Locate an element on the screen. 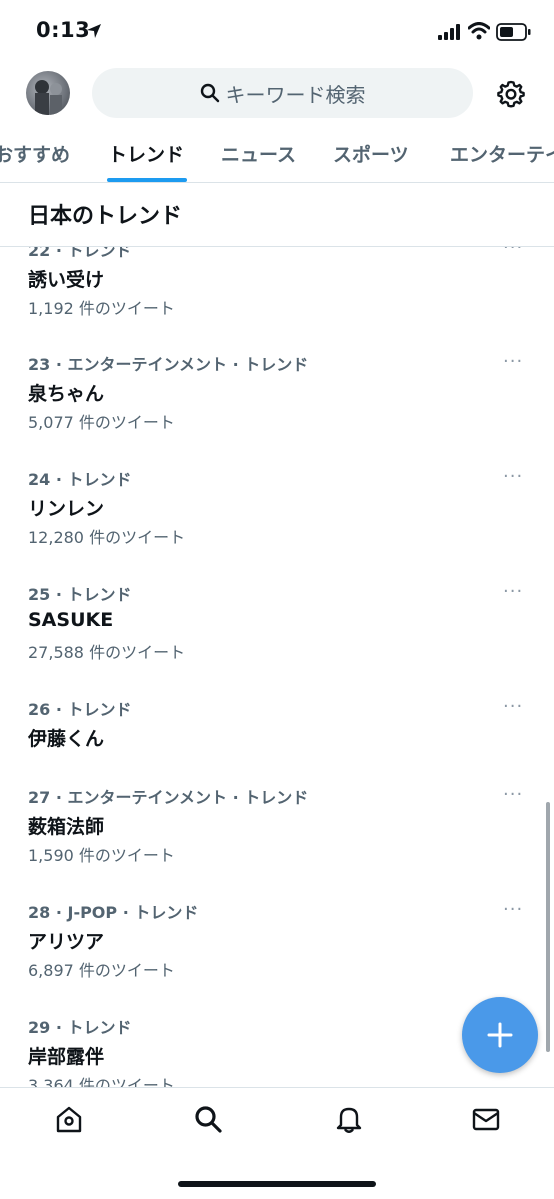 This screenshot has height=1199, width=554. location-arrow-icon is located at coordinates (94, 31).